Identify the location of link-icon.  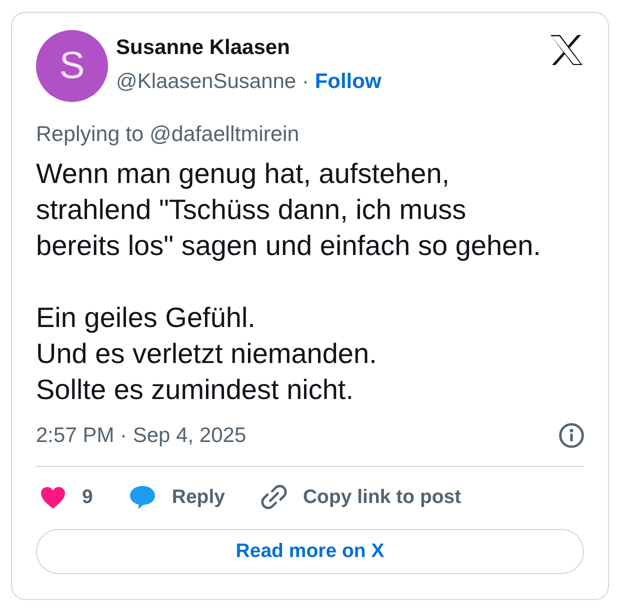
(273, 497).